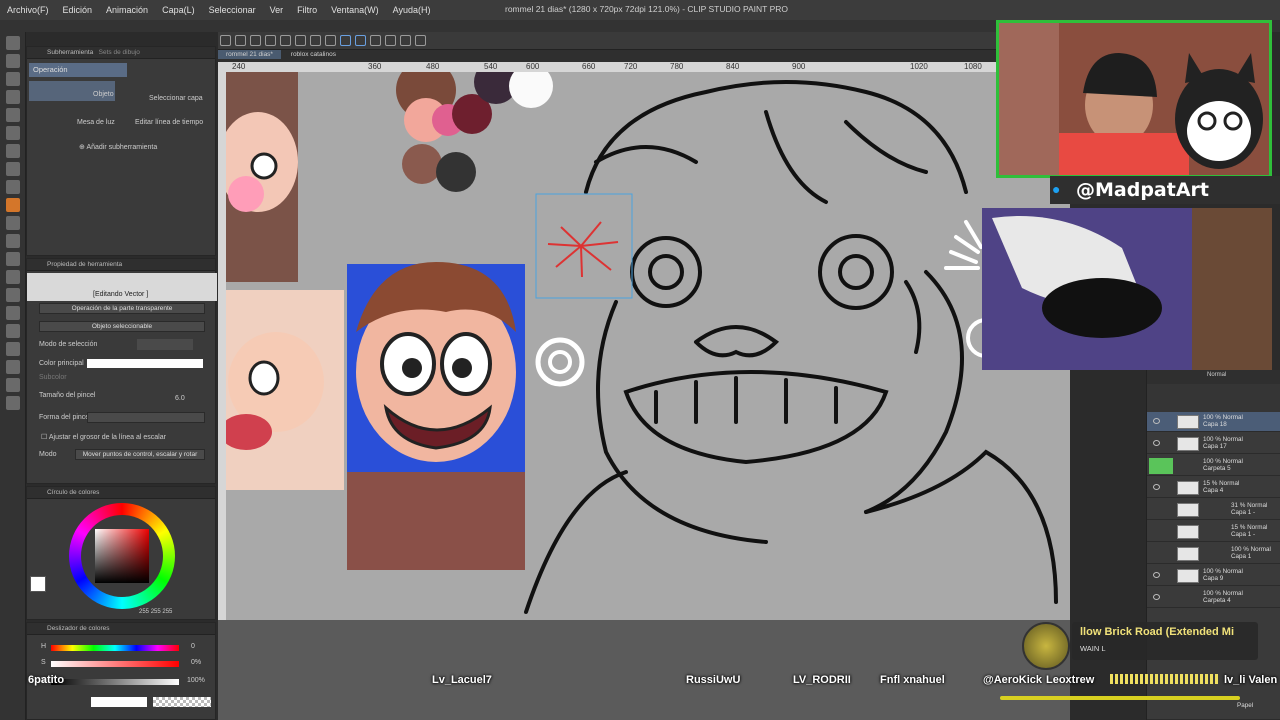 The width and height of the screenshot is (1280, 720). I want to click on figure-tool-icon, so click(13, 331).